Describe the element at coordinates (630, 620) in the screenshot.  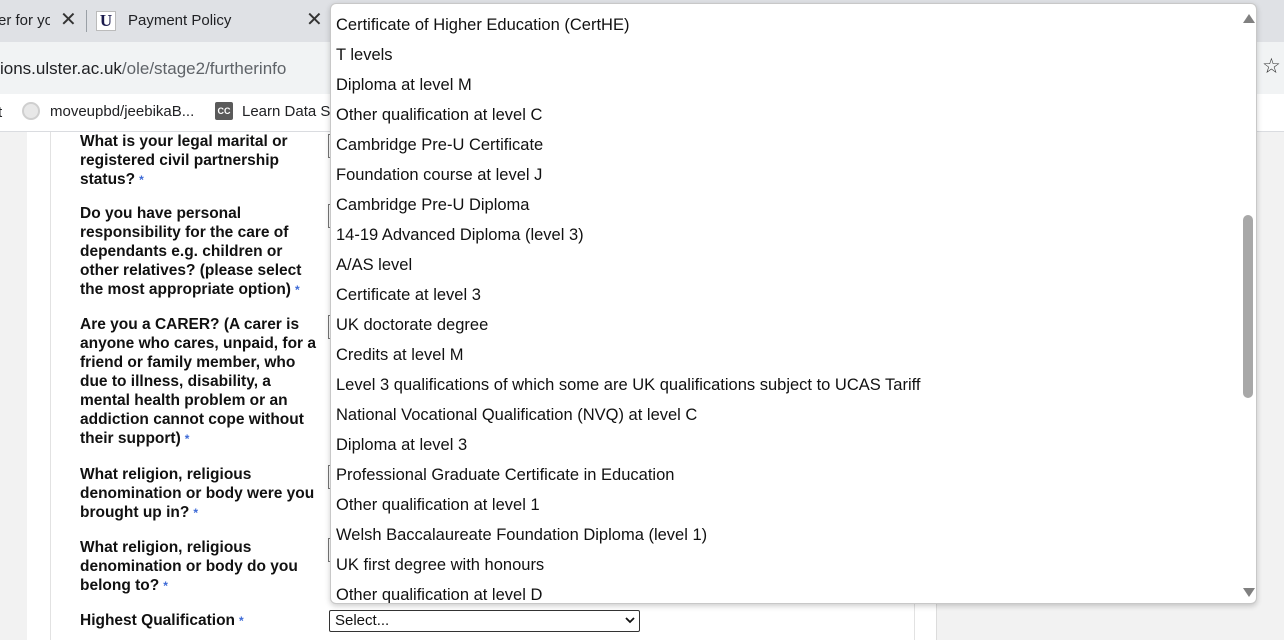
I see `chevron-down-icon` at that location.